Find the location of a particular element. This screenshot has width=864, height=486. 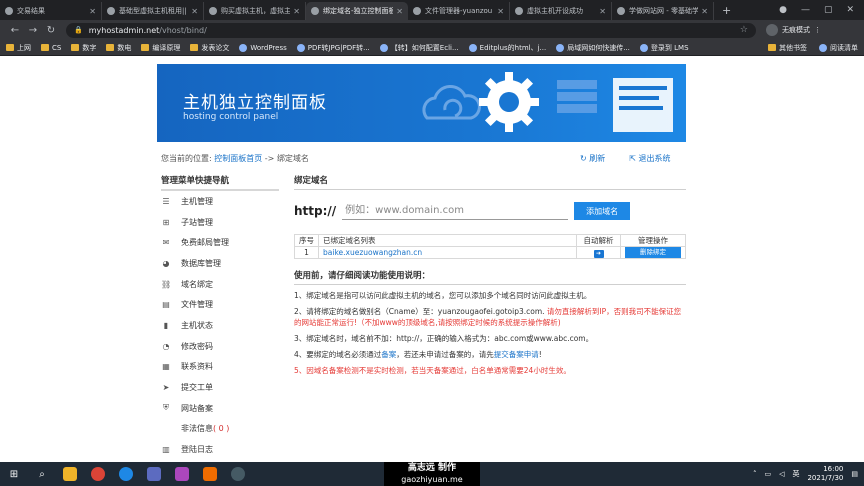

delete-binding-button: 删除绑定 is located at coordinates (653, 252).